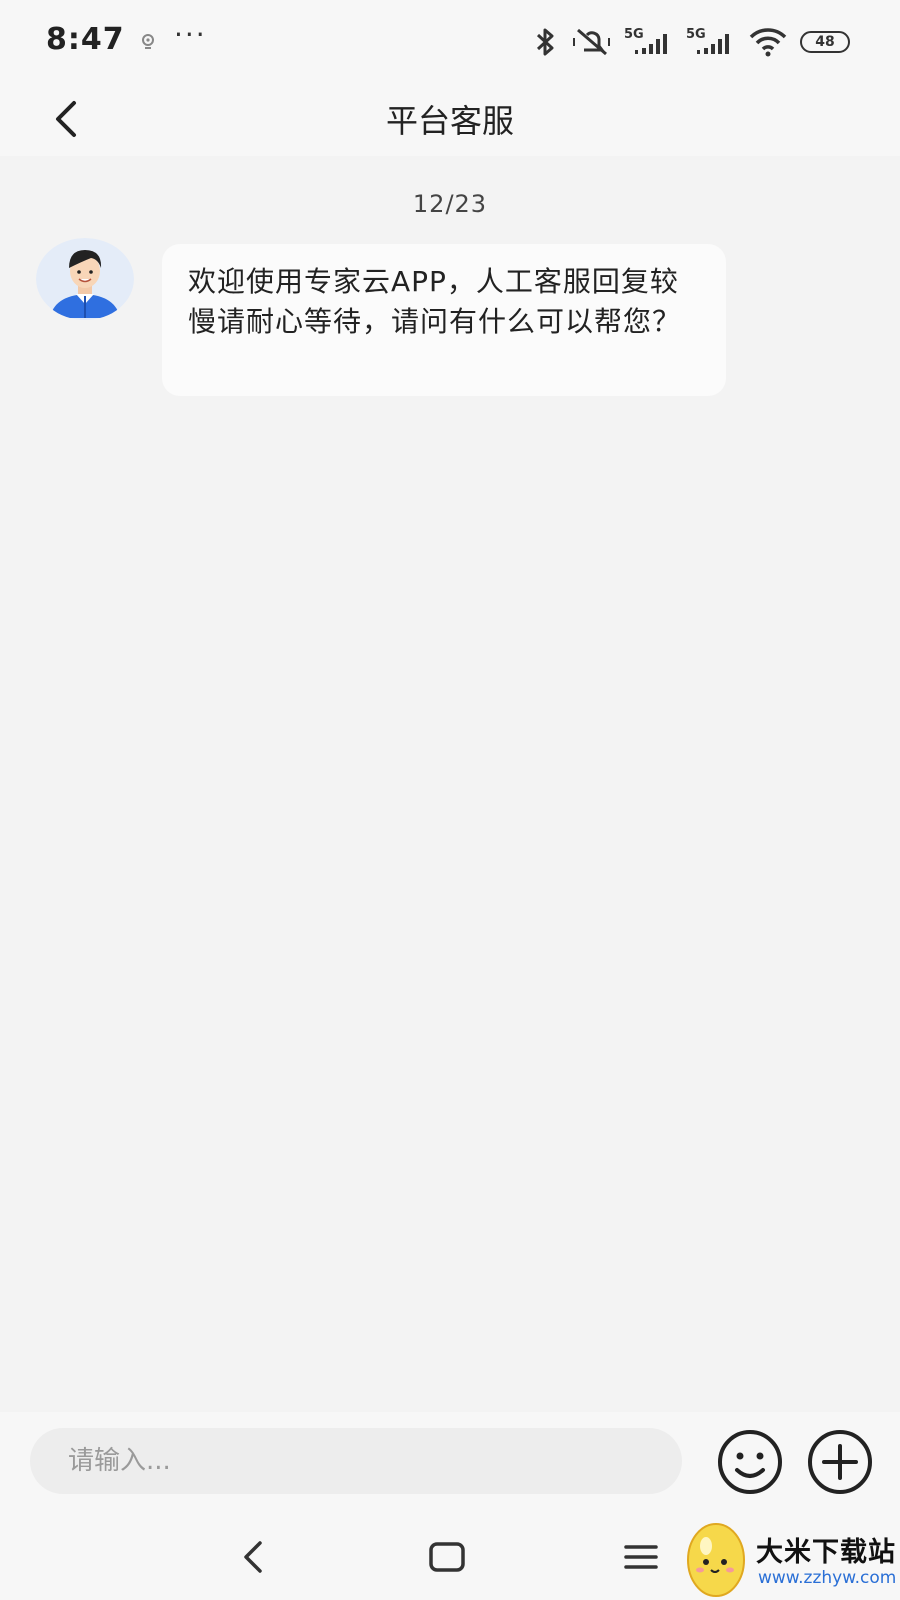  What do you see at coordinates (356, 1461) in the screenshot?
I see `message-input` at bounding box center [356, 1461].